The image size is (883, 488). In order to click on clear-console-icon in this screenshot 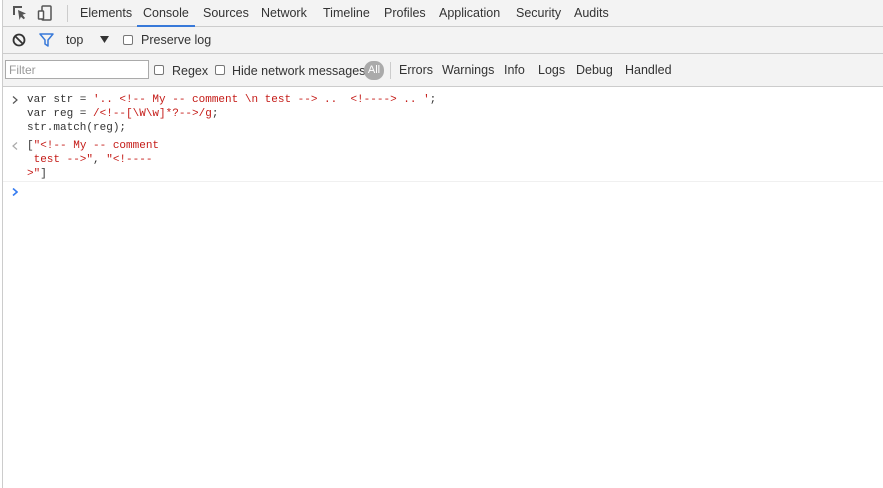, I will do `click(19, 40)`.